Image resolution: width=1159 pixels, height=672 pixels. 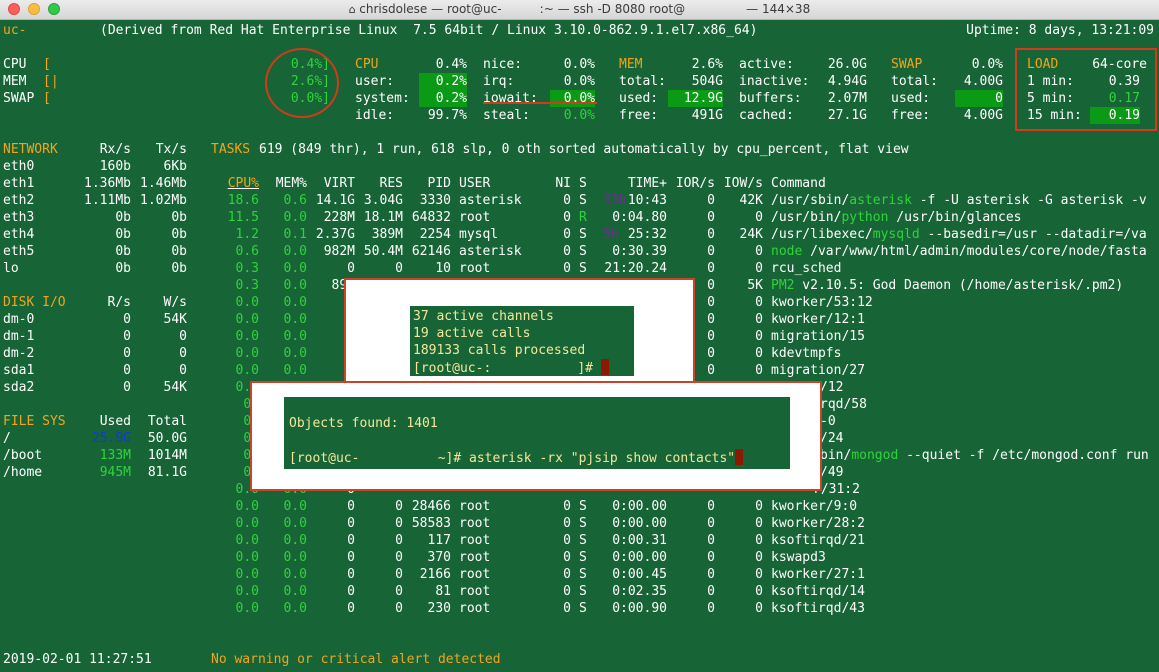 What do you see at coordinates (439, 540) in the screenshot?
I see `process-pid: 117` at bounding box center [439, 540].